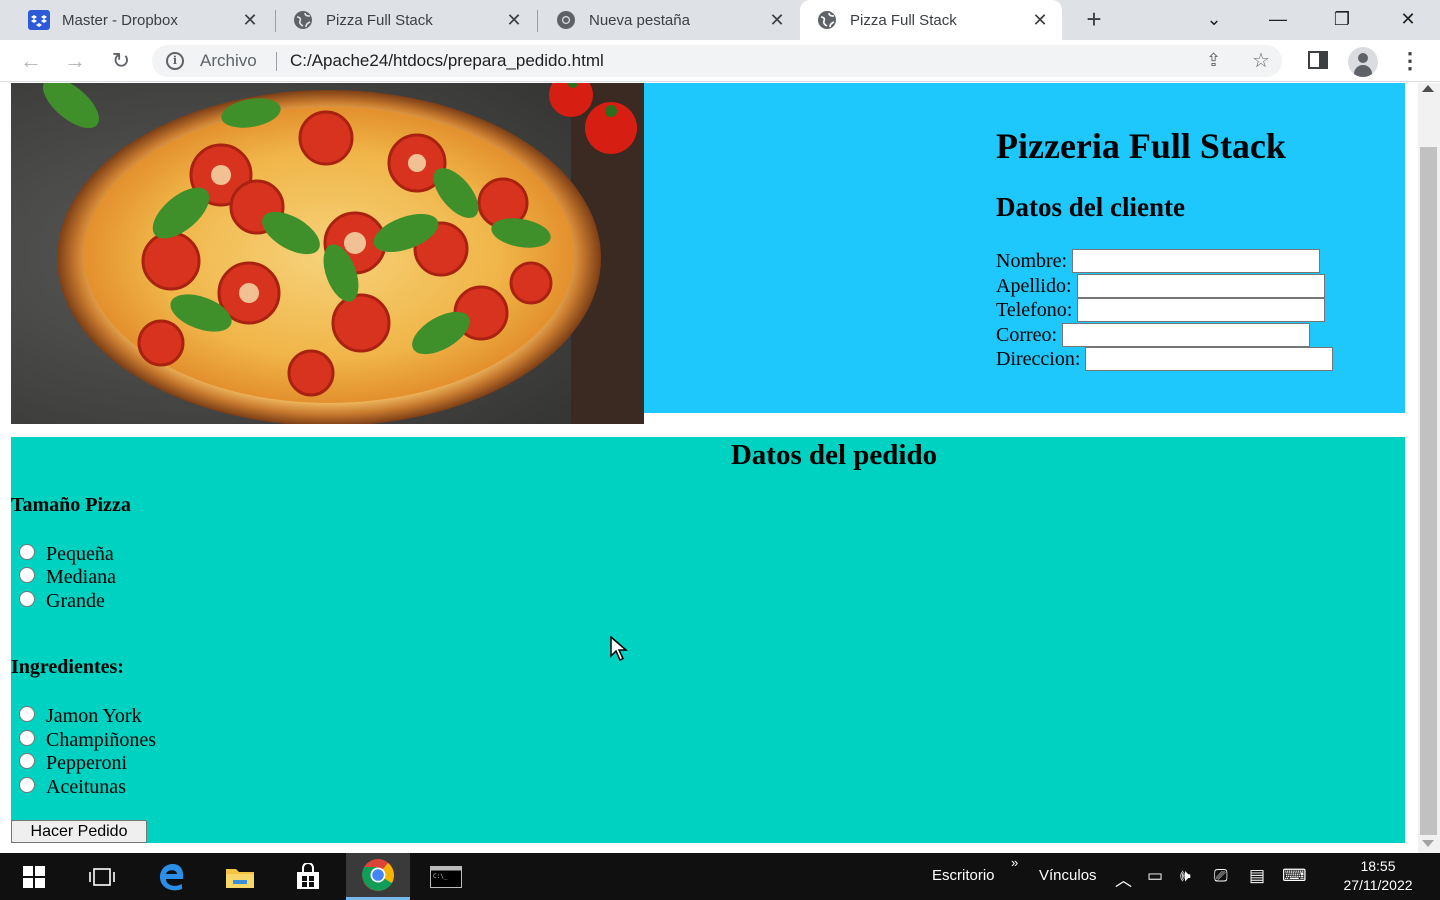 Image resolution: width=1440 pixels, height=900 pixels. Describe the element at coordinates (175, 61) in the screenshot. I see `info-icon: i` at that location.